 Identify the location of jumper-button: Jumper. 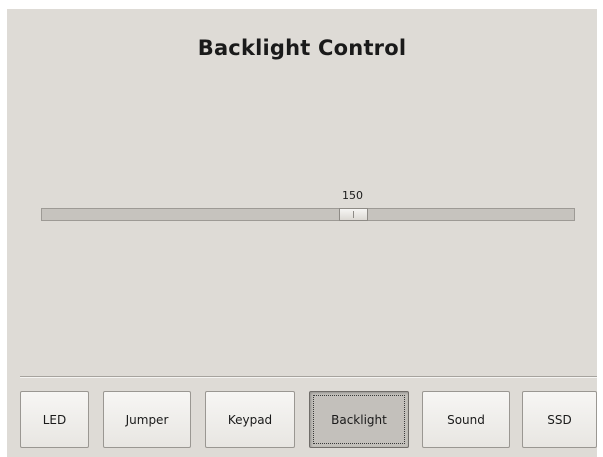
(147, 419).